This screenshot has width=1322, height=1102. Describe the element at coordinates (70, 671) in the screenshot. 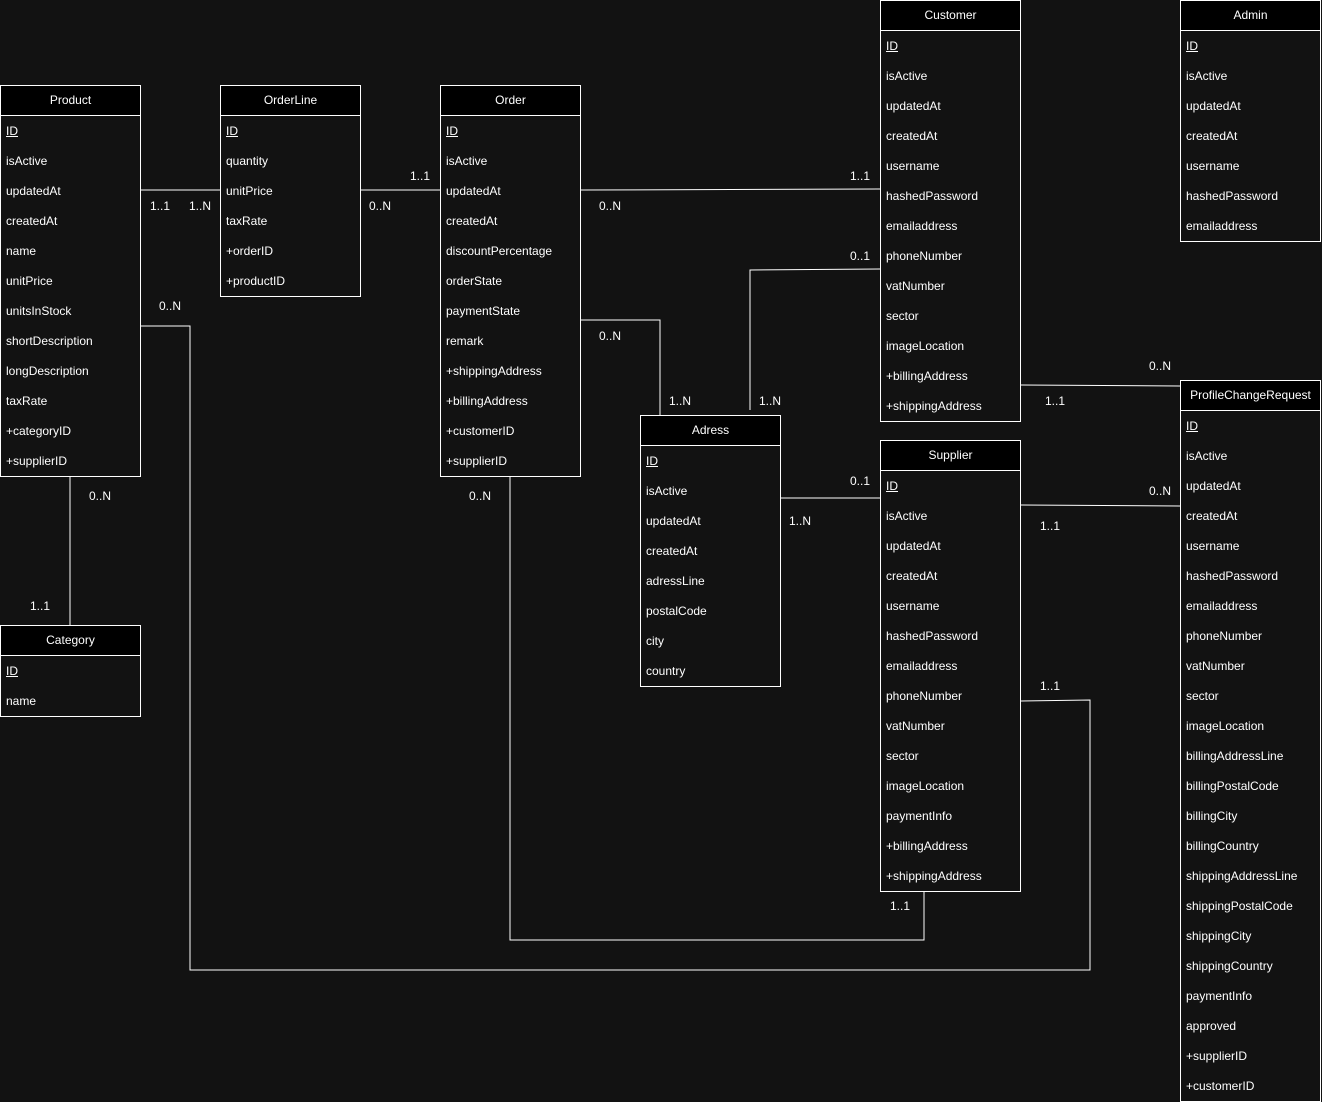

I see `entity-category: Category ID name` at that location.